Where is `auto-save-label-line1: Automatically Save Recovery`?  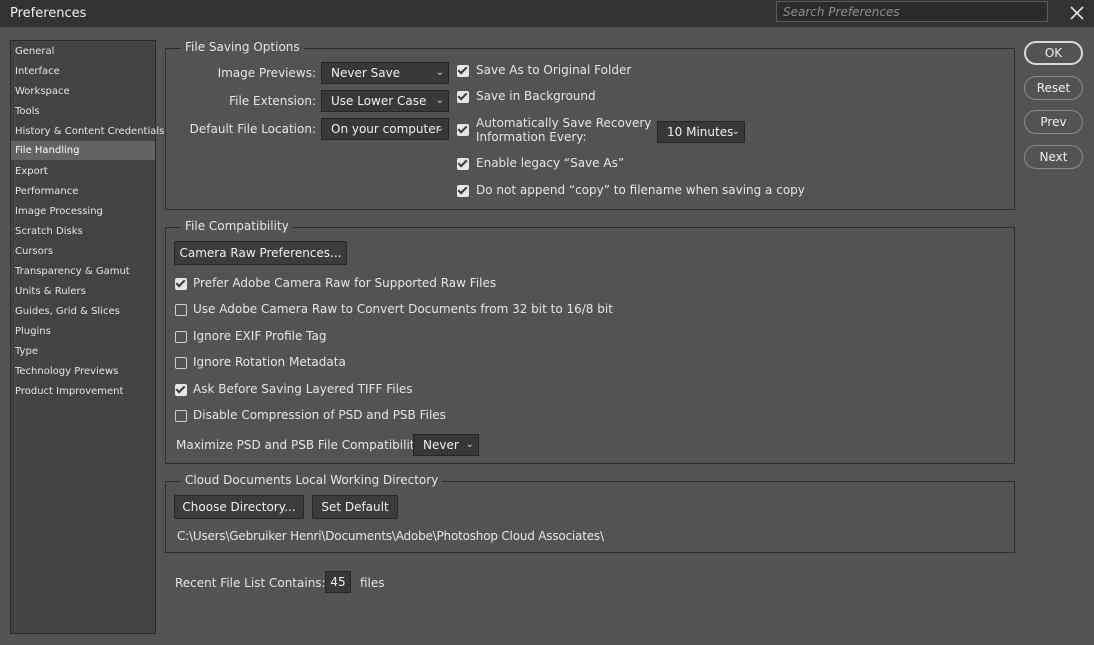 auto-save-label-line1: Automatically Save Recovery is located at coordinates (564, 123).